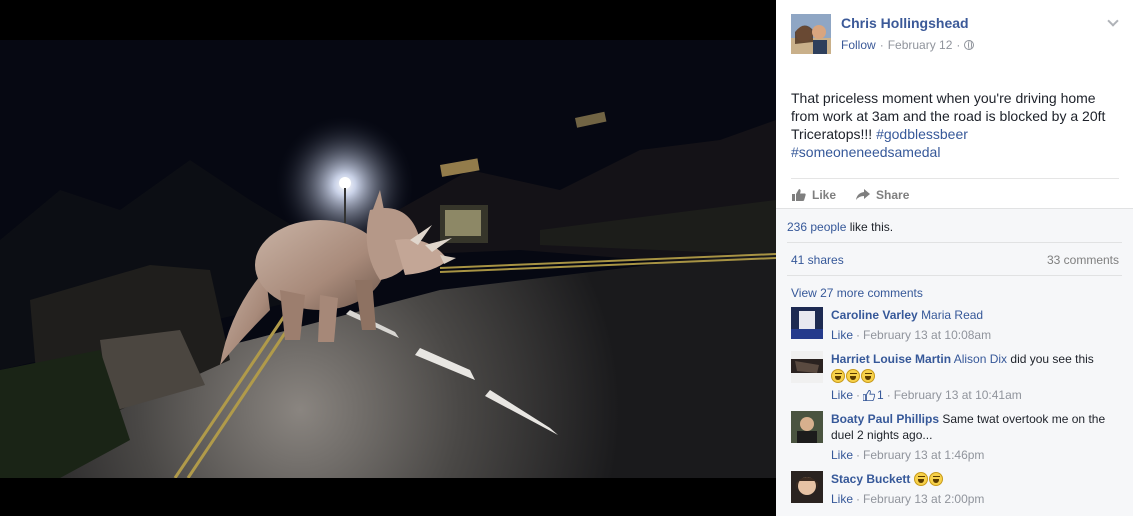 The image size is (1133, 516). I want to click on comment-meta: Like · 1 · February 13 at 10:41am, so click(976, 395).